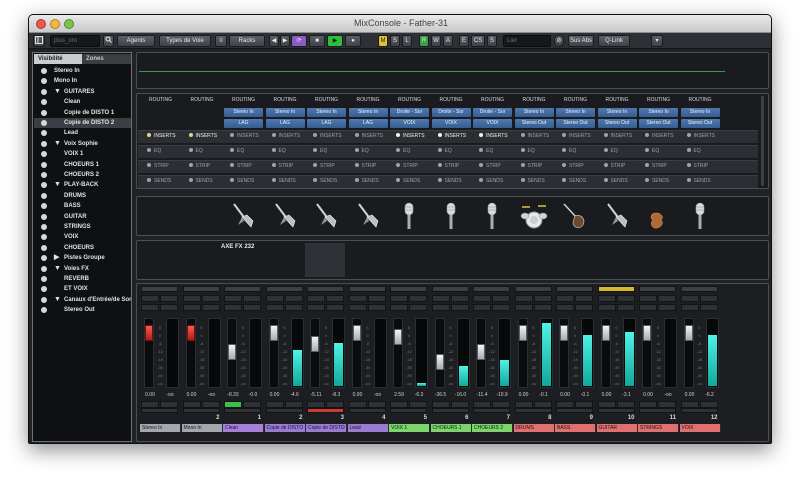 The width and height of the screenshot is (800, 480). What do you see at coordinates (58, 59) in the screenshot?
I see `tab-visibility: Visibilité` at bounding box center [58, 59].